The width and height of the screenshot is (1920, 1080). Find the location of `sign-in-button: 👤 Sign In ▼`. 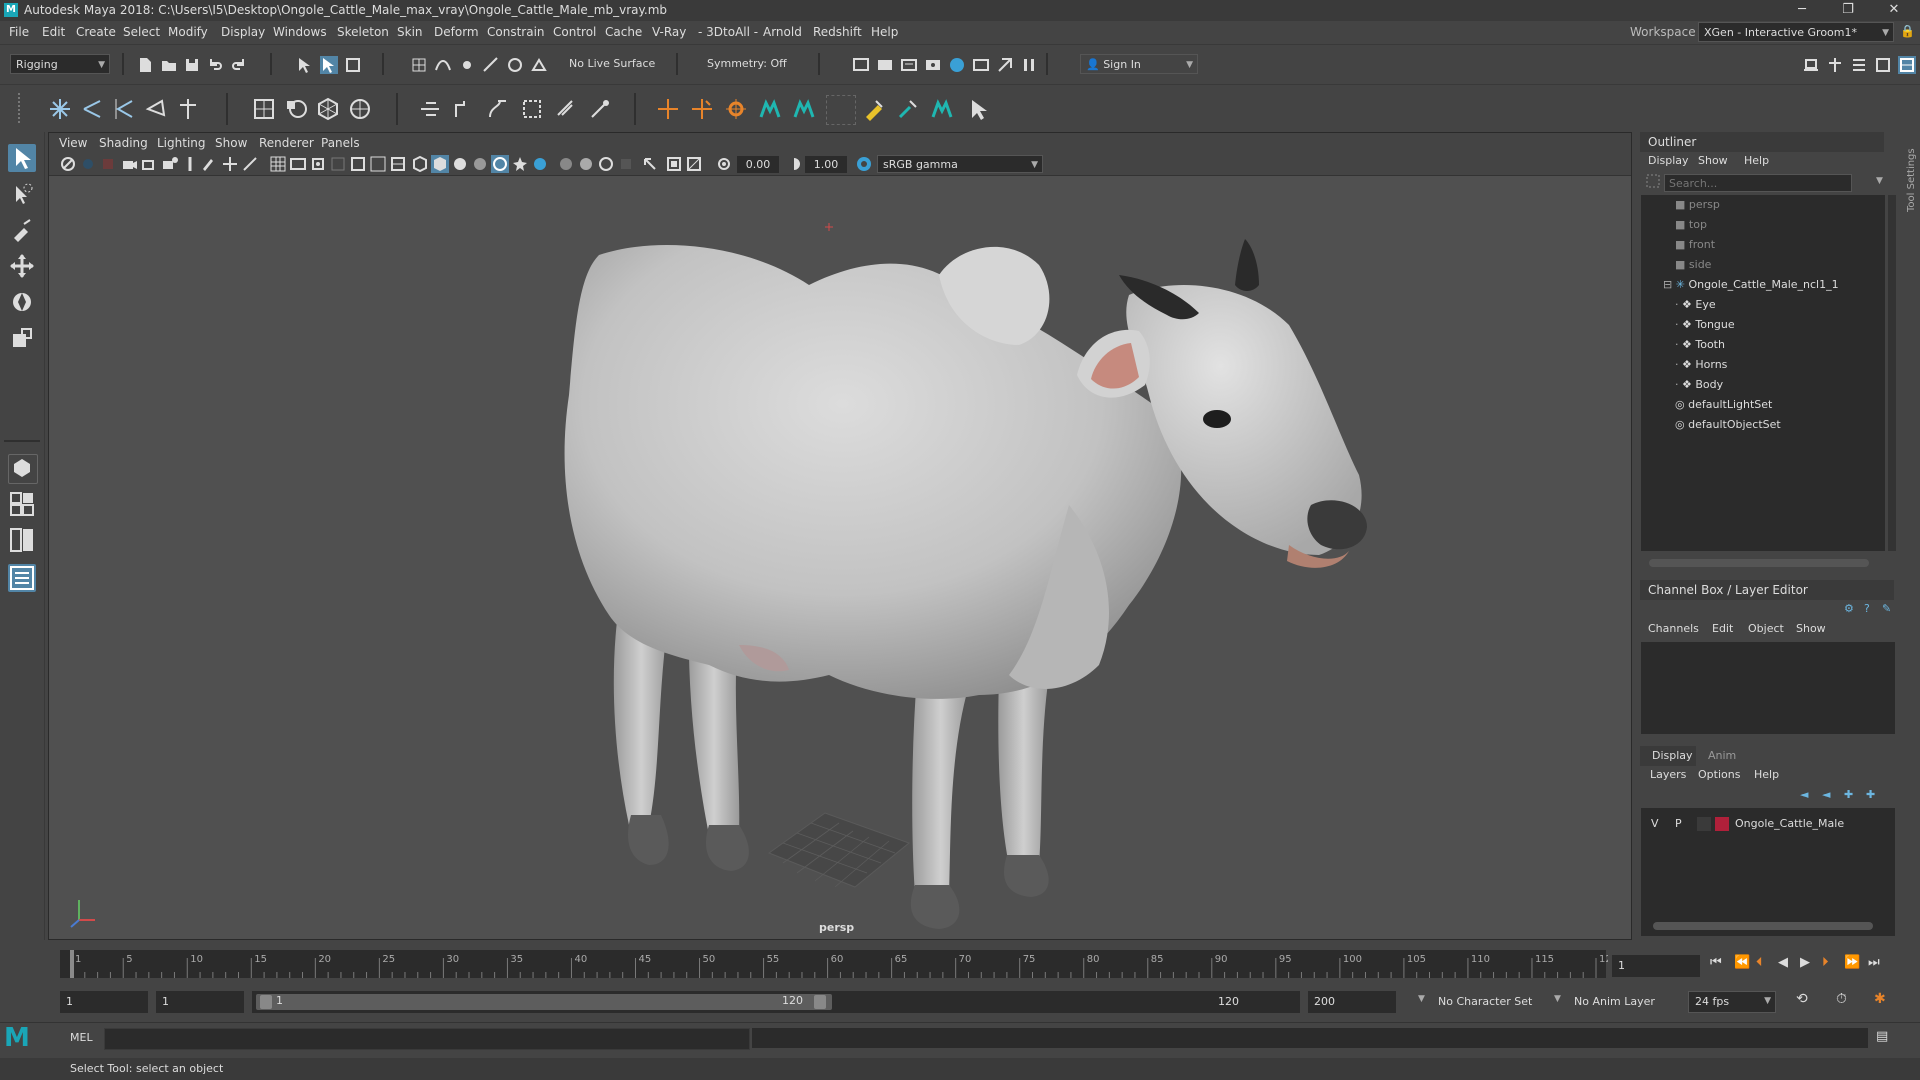

sign-in-button: 👤 Sign In ▼ is located at coordinates (1139, 64).